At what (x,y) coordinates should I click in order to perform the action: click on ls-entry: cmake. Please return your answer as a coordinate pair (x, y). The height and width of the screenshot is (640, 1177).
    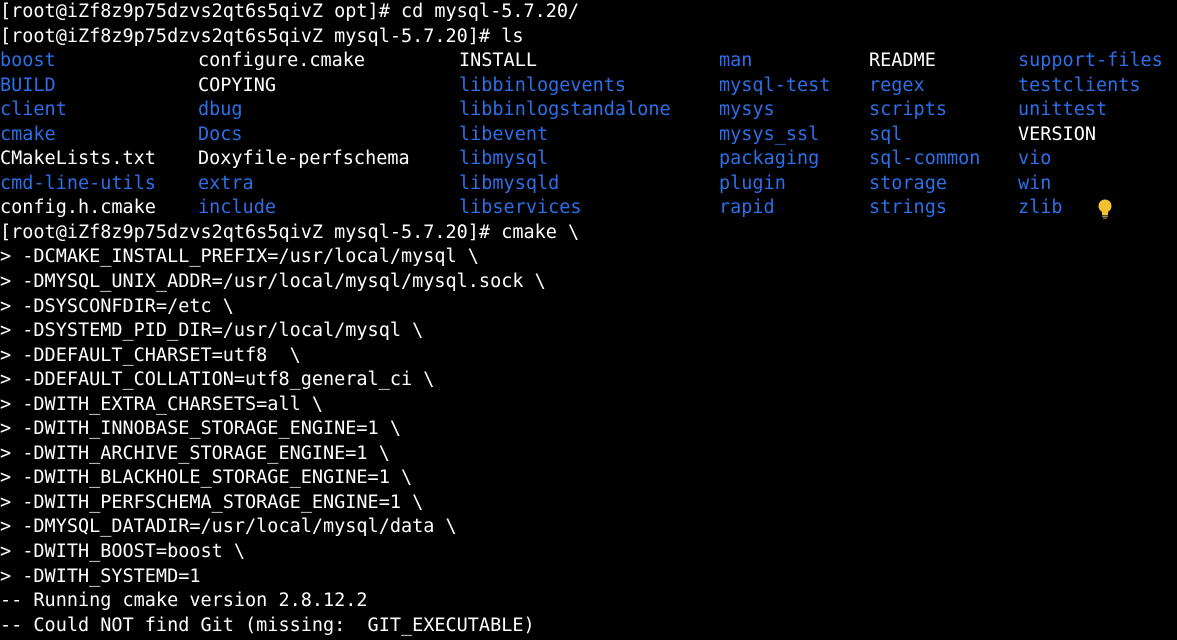
    Looking at the image, I should click on (28, 134).